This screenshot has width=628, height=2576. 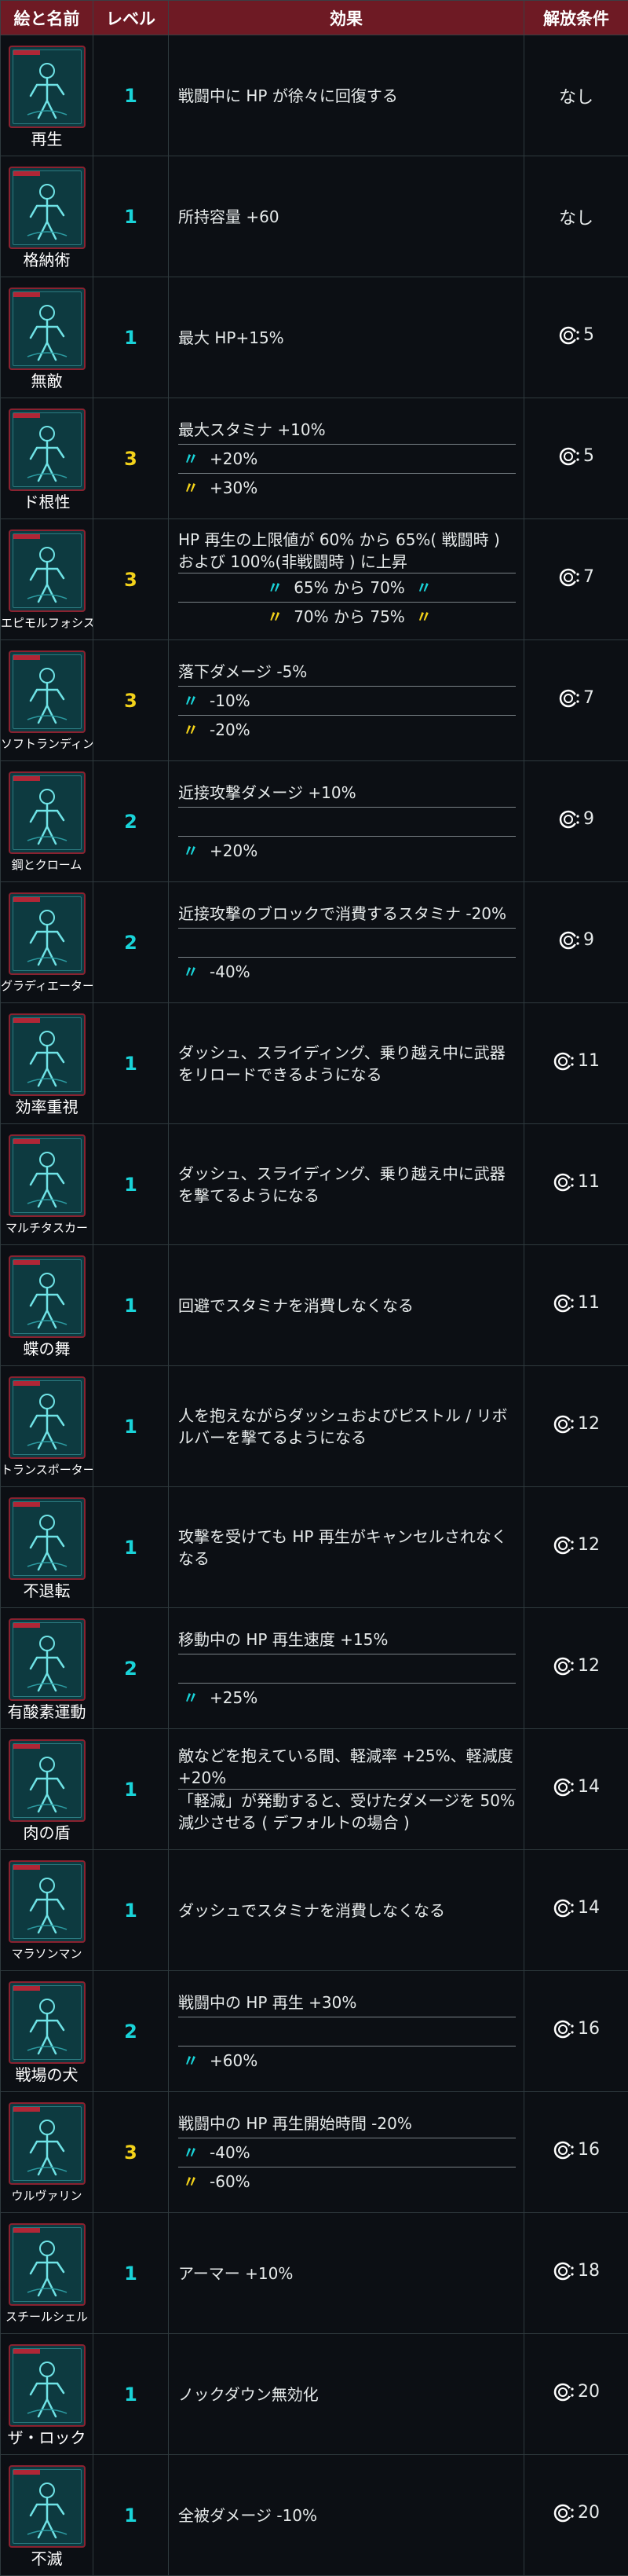 I want to click on effect-text: ダッシュ、スライディング、乗り越え中に武器をリロードできるようになる, so click(x=347, y=1064).